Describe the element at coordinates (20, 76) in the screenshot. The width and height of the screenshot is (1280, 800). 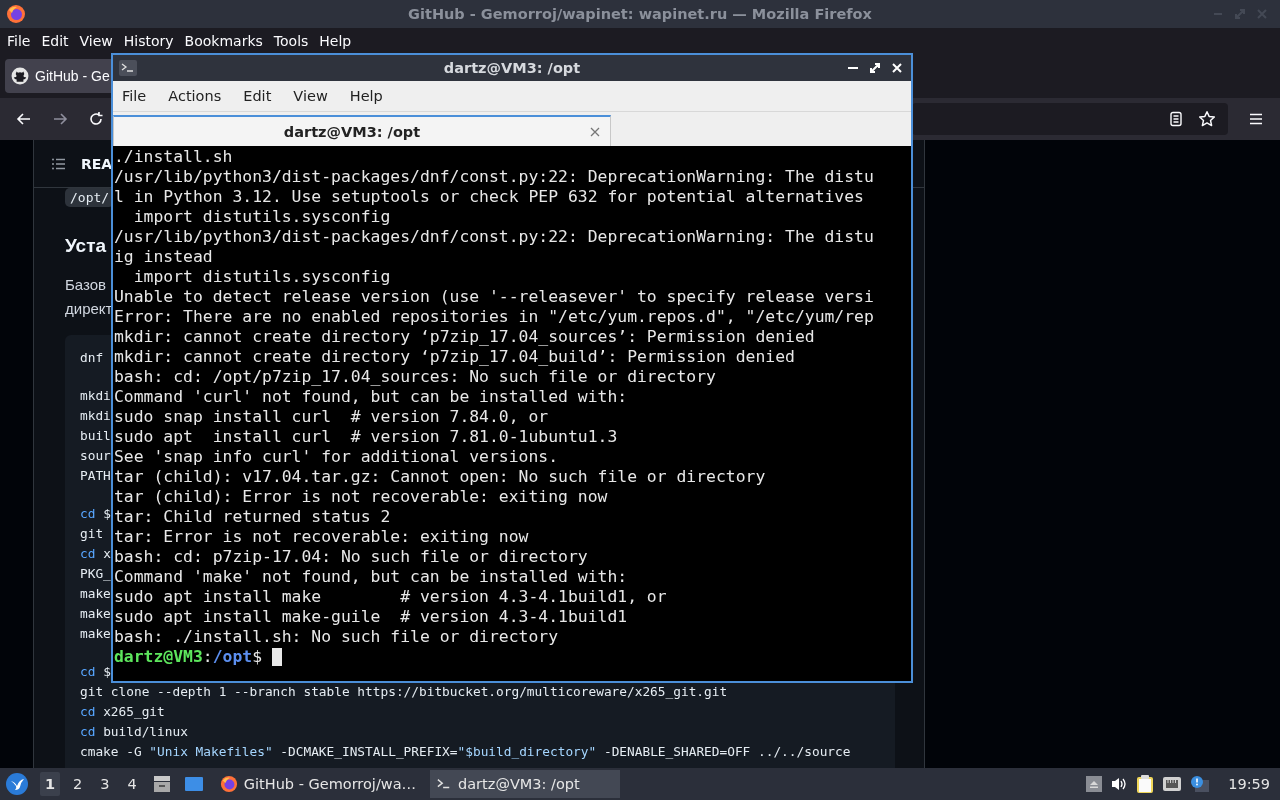
I see `octocat-icon` at that location.